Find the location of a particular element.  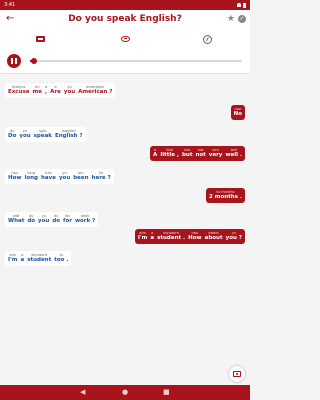

word: ingglish English ? is located at coordinates (69, 134).